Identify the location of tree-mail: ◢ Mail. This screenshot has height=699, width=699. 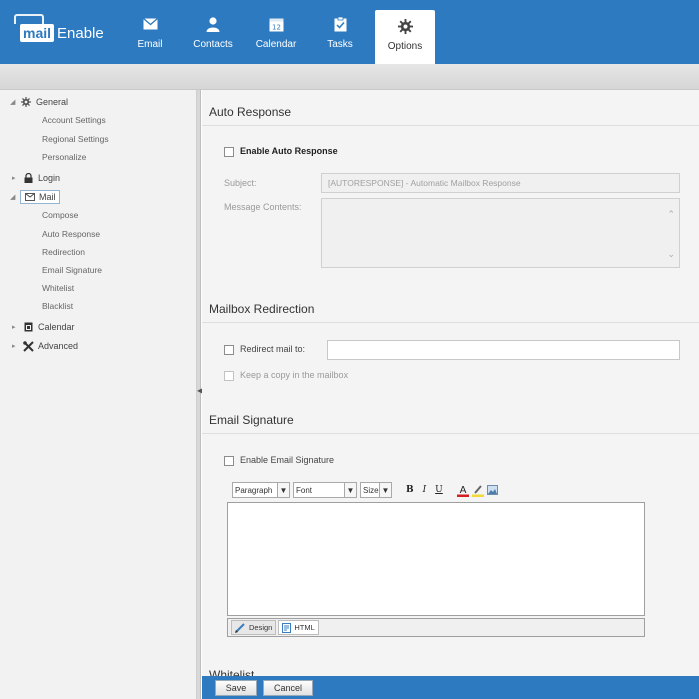
(35, 197).